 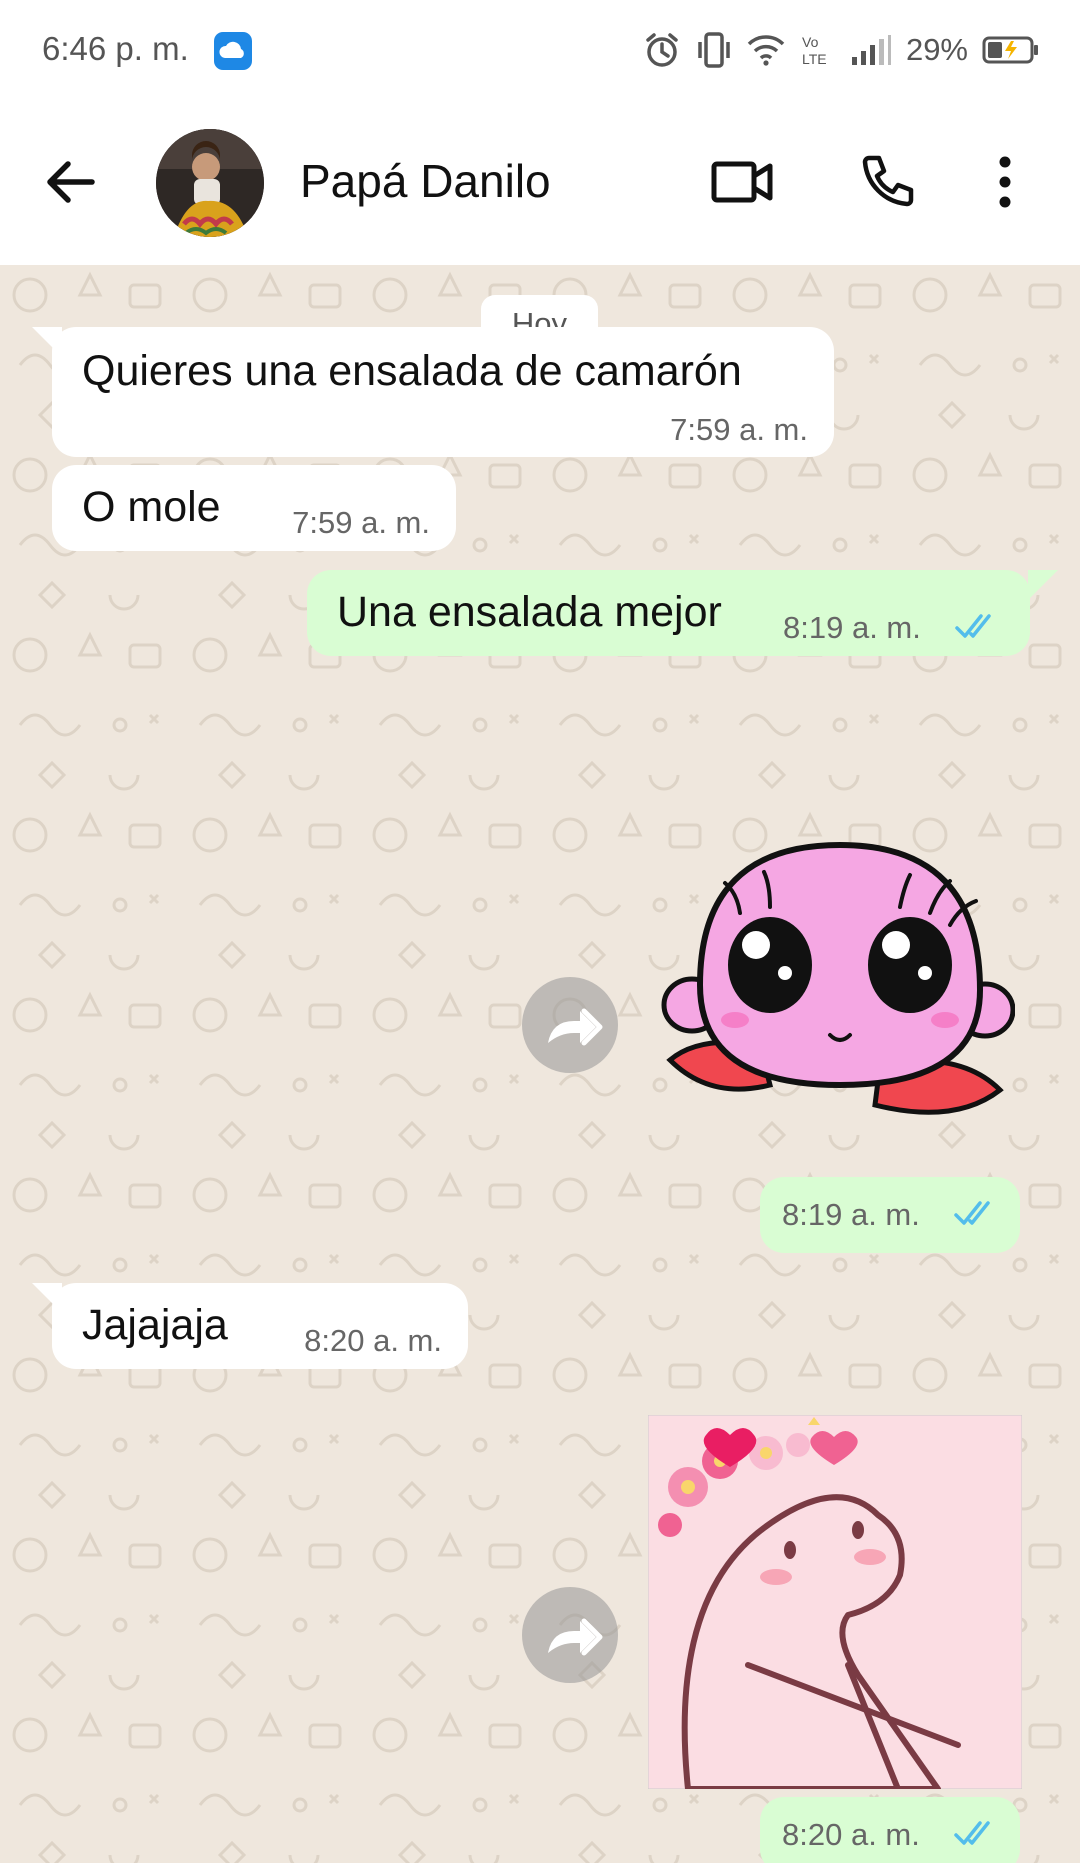 I want to click on message-text: Quieres una ensalada de camarón, so click(x=412, y=371).